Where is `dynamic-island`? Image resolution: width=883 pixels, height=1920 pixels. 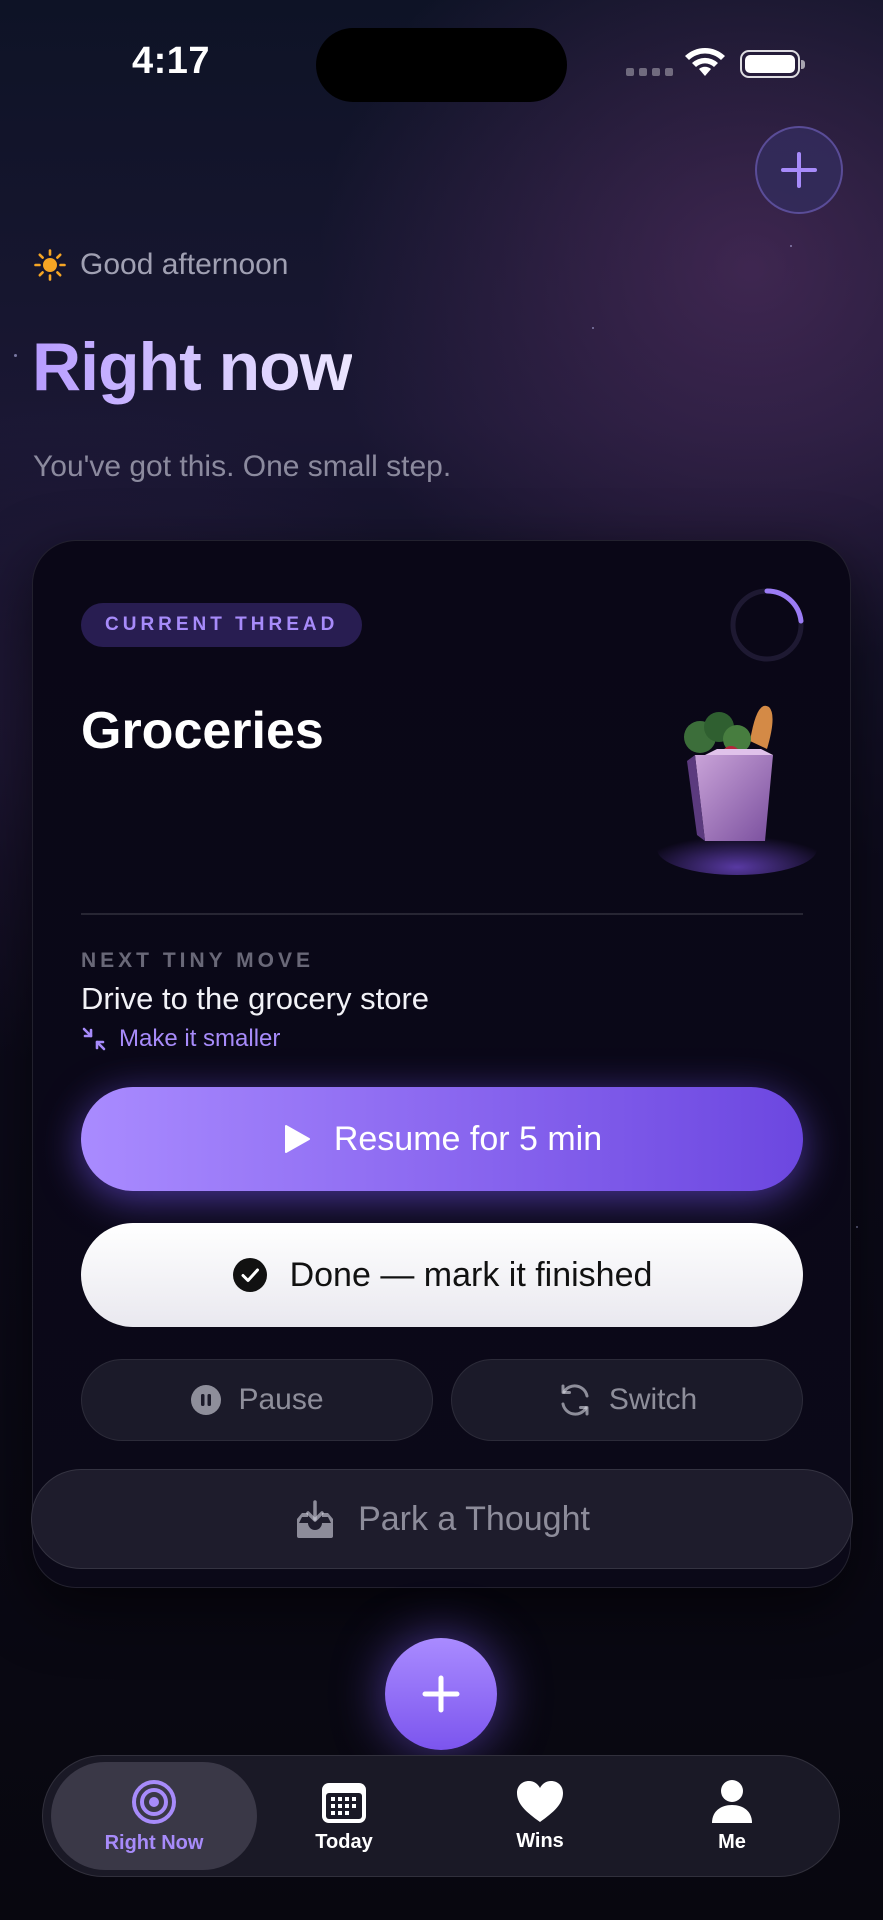
dynamic-island is located at coordinates (441, 65).